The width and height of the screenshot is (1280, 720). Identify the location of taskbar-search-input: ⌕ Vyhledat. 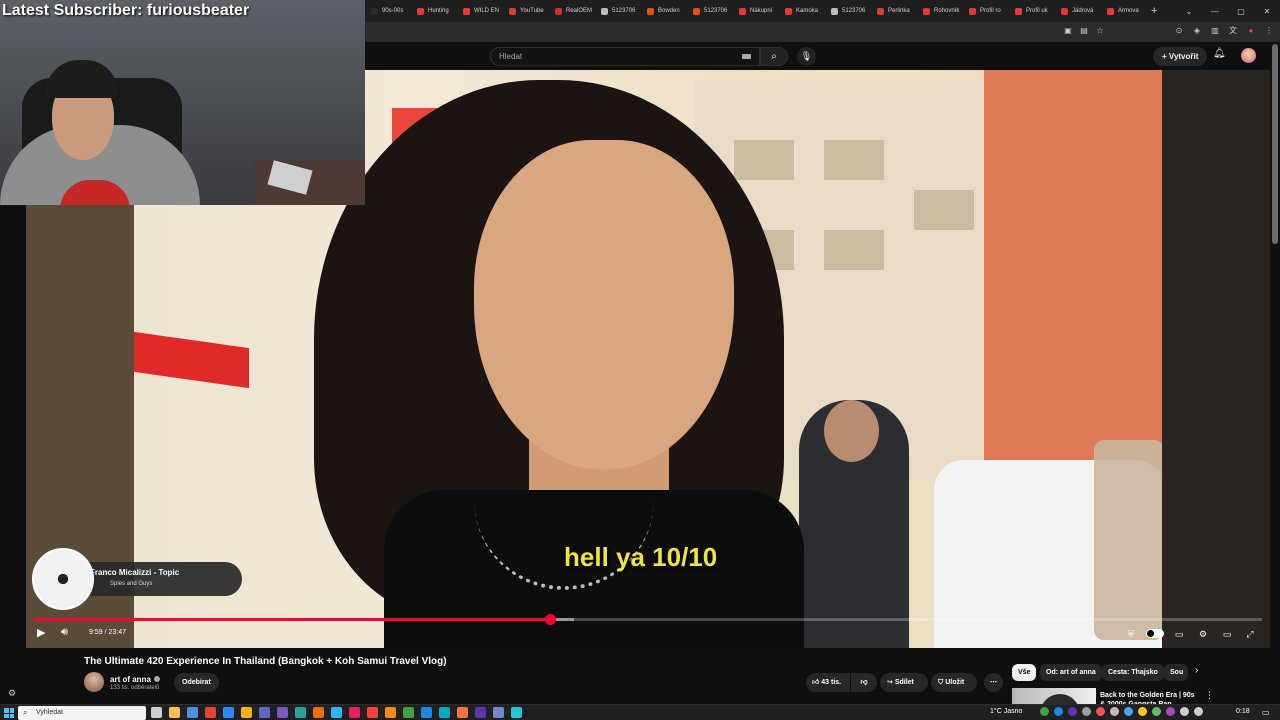
(82, 713).